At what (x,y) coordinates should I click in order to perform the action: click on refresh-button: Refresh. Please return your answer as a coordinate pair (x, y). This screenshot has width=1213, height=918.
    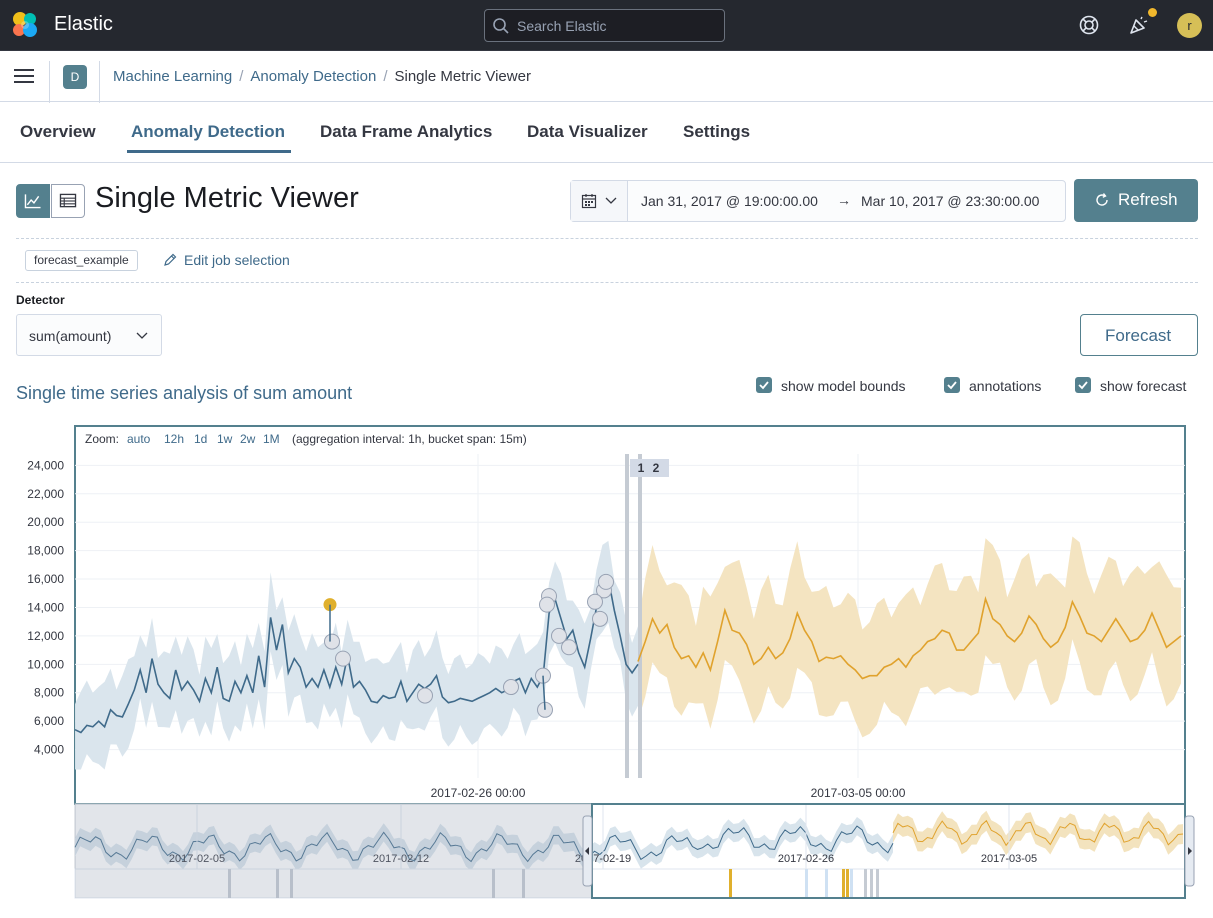
    Looking at the image, I should click on (1136, 200).